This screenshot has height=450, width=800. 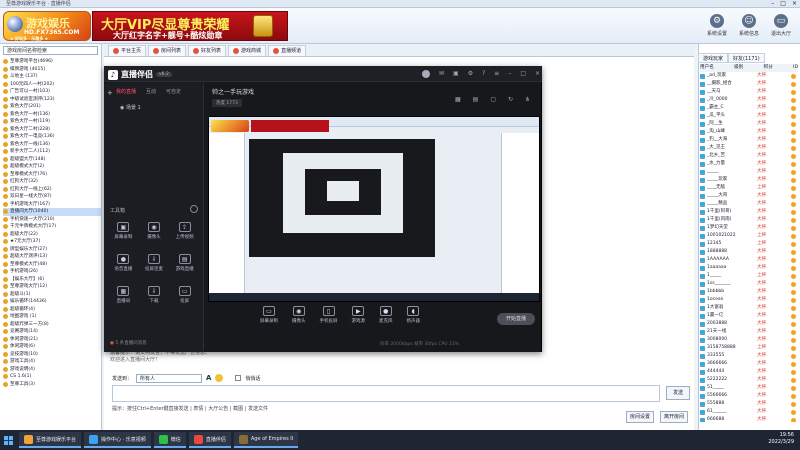 What do you see at coordinates (52, 115) in the screenshot?
I see `room-tree-item: 紫色大厅一村(136)` at bounding box center [52, 115].